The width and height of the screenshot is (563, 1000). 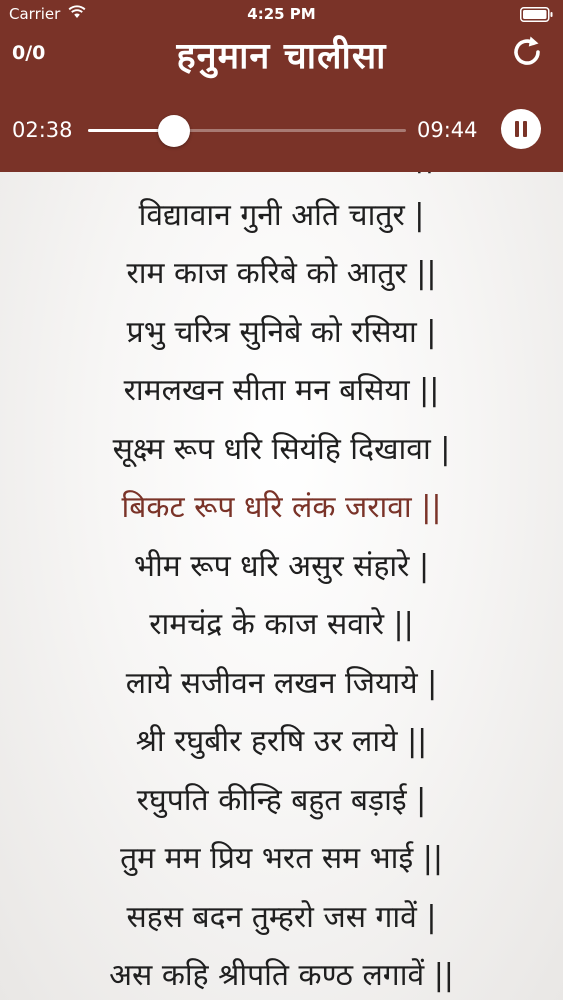 What do you see at coordinates (281, 332) in the screenshot?
I see `lyric-line: प्रभु चरित्र सुनिबे को रसिया |` at bounding box center [281, 332].